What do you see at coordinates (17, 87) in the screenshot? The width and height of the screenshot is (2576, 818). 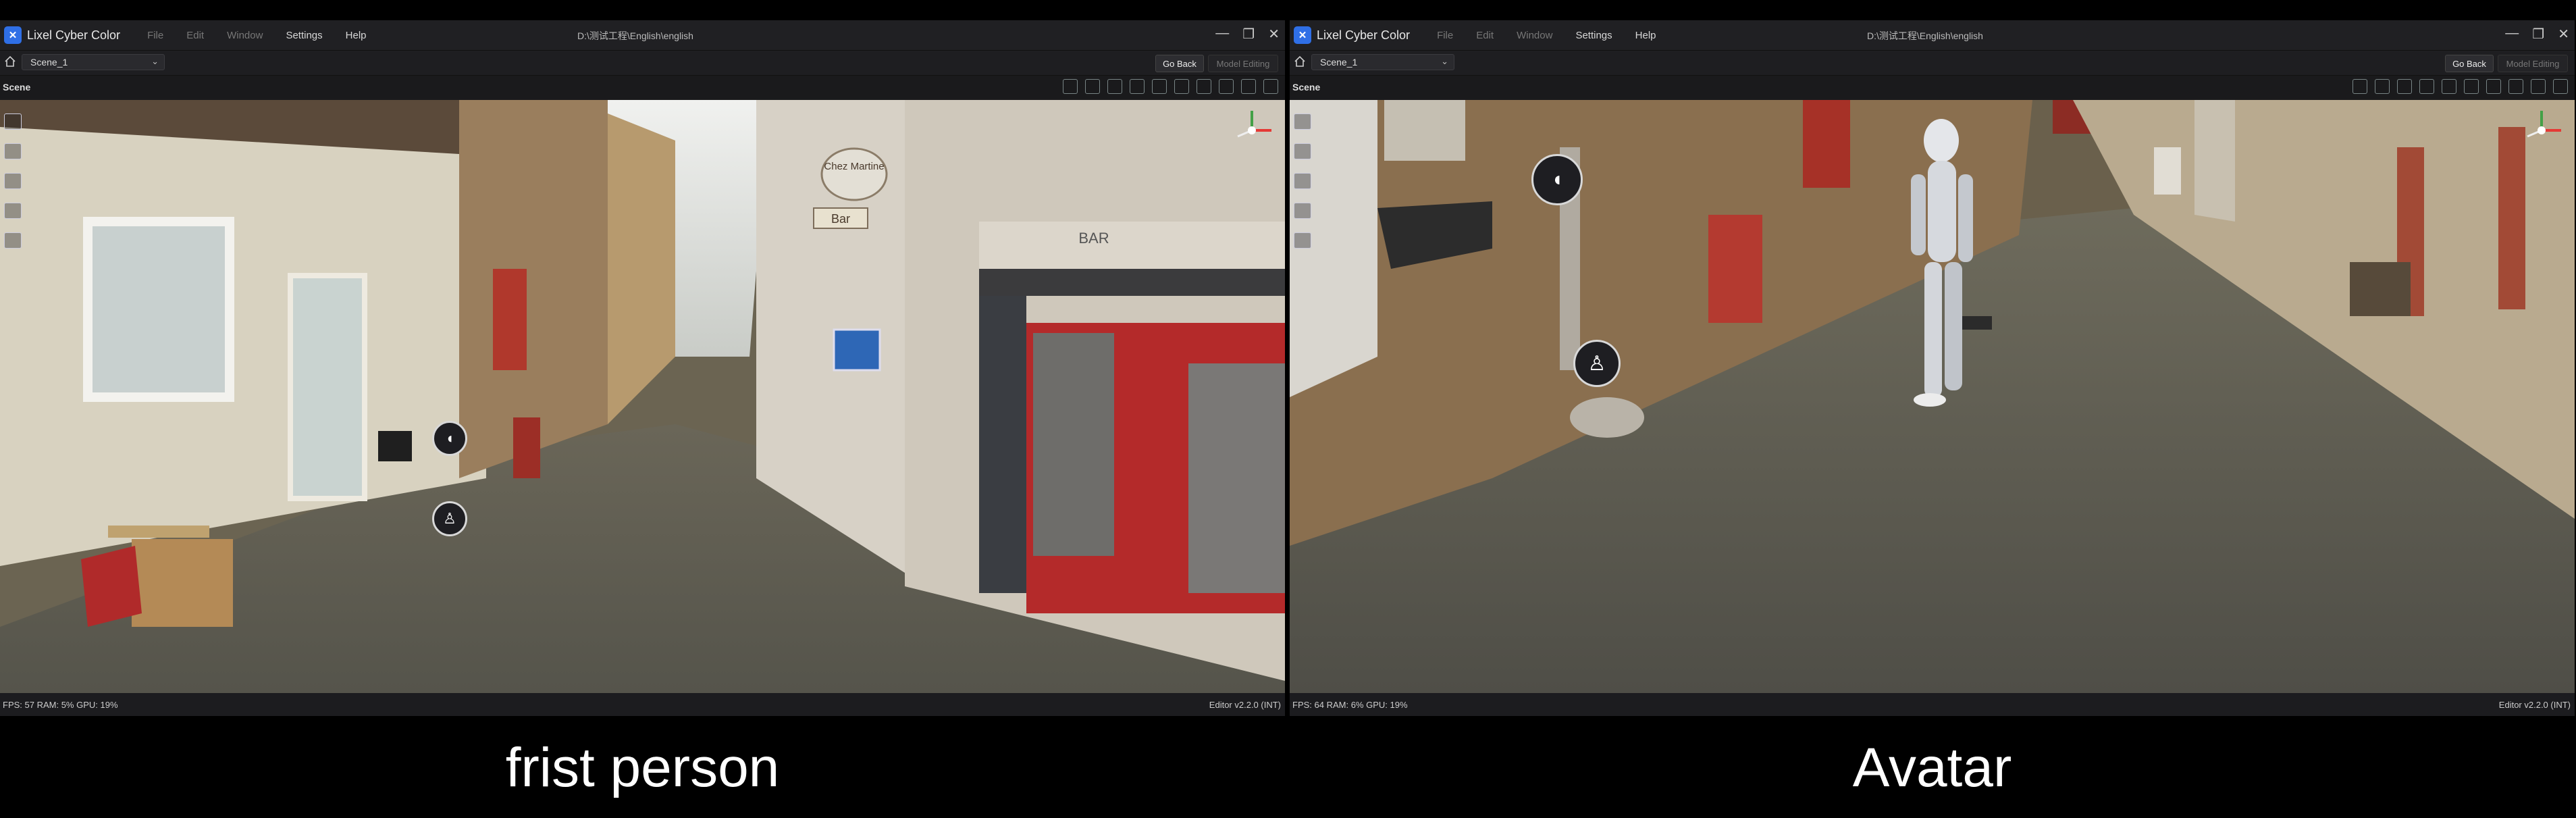 I see `scene-label: Scene` at bounding box center [17, 87].